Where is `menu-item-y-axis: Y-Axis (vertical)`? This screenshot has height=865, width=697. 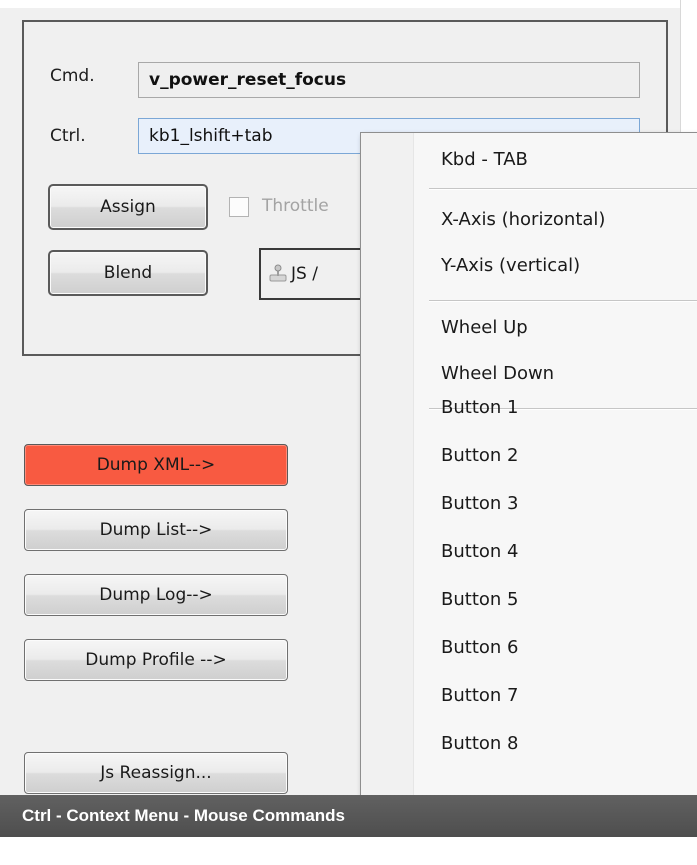
menu-item-y-axis: Y-Axis (vertical) is located at coordinates (510, 265).